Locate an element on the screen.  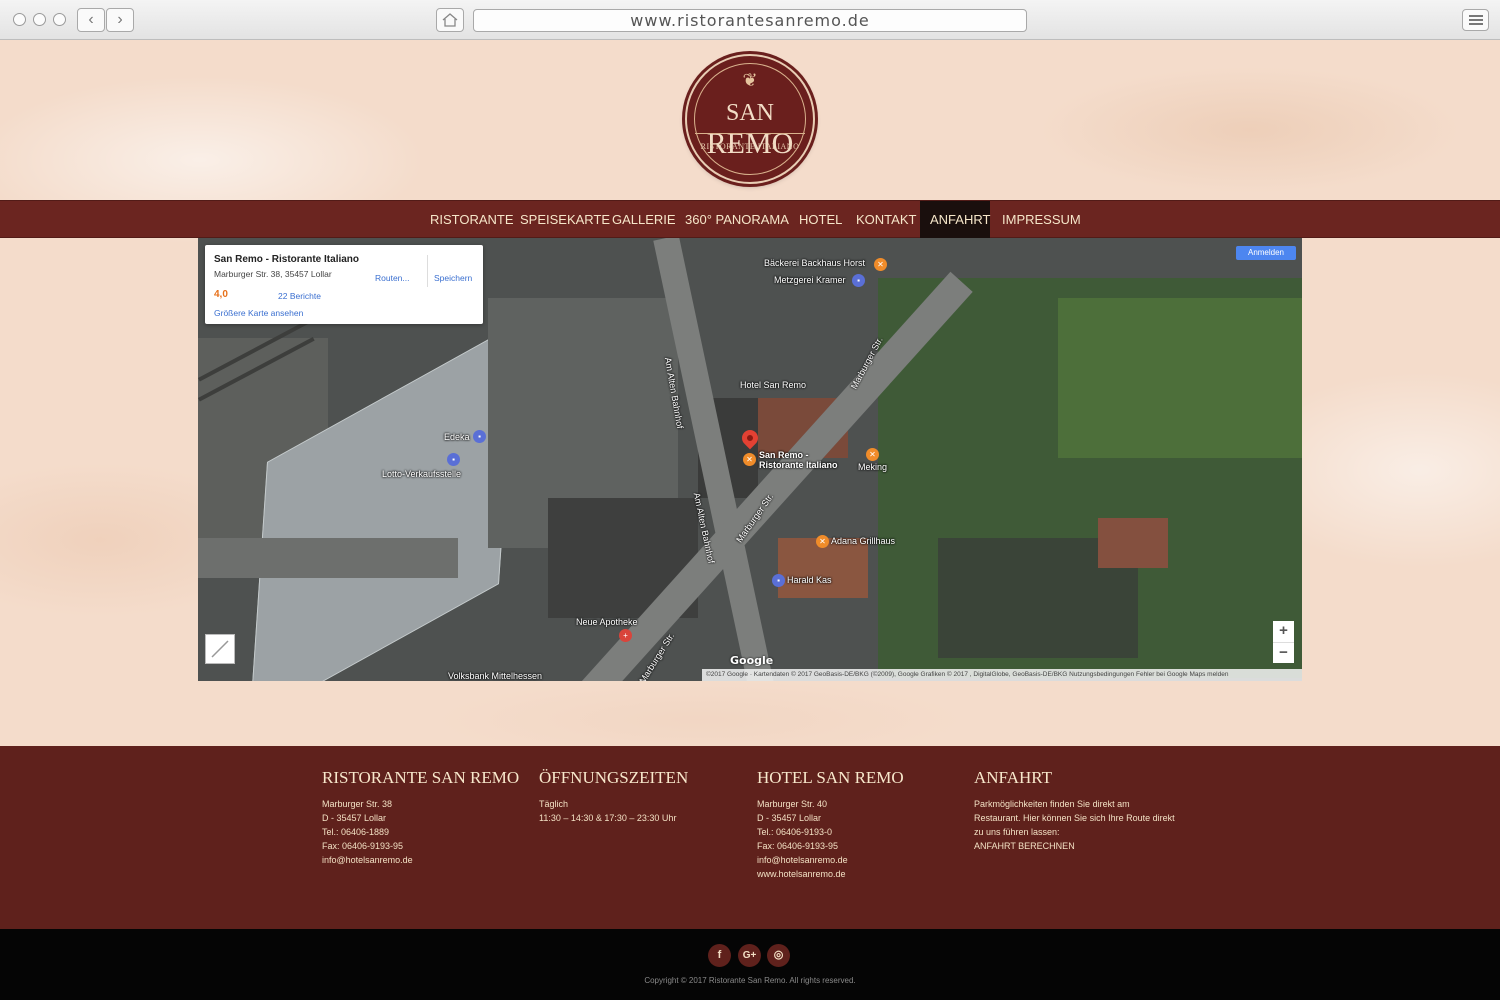
map-label-san-remo: San Remo - is located at coordinates (784, 455).